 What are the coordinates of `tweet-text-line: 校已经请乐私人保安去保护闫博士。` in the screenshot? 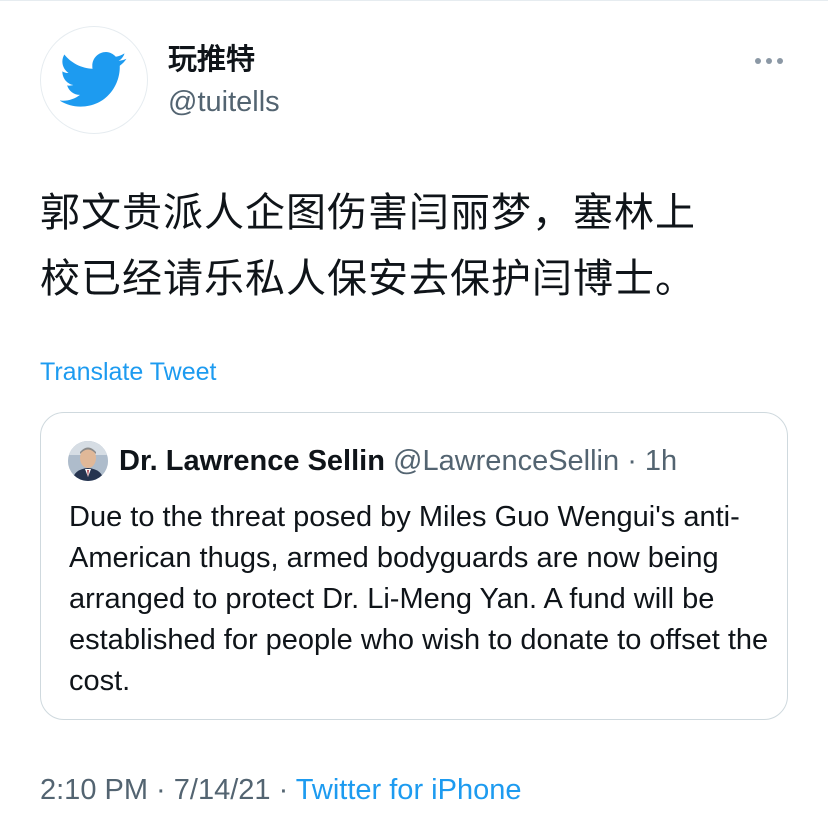 It's located at (368, 279).